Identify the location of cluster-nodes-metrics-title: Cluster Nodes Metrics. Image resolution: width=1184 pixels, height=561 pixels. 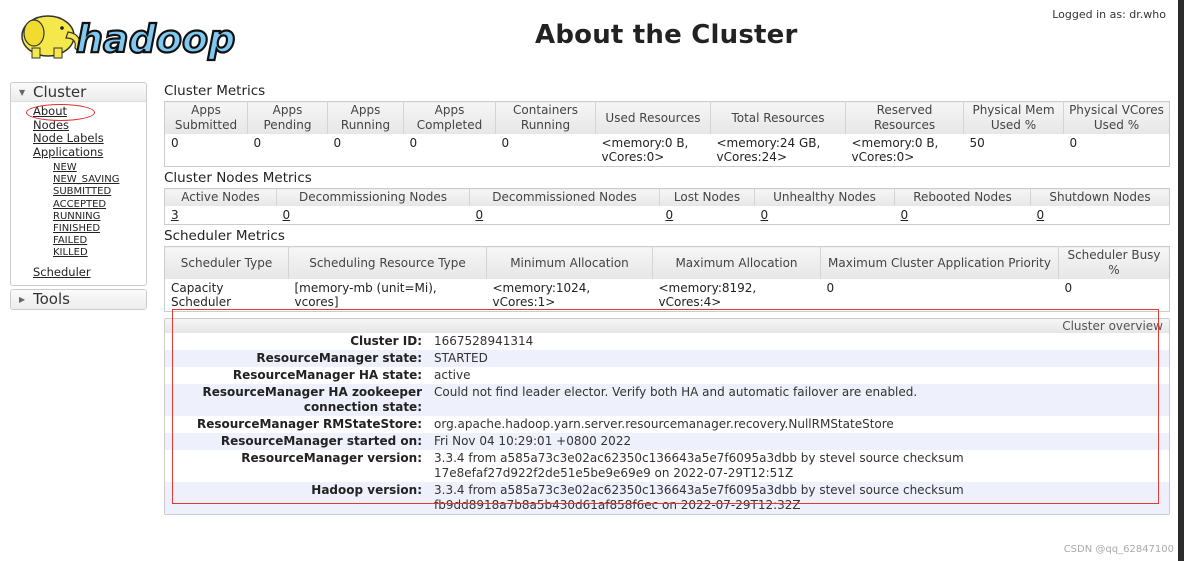
(238, 178).